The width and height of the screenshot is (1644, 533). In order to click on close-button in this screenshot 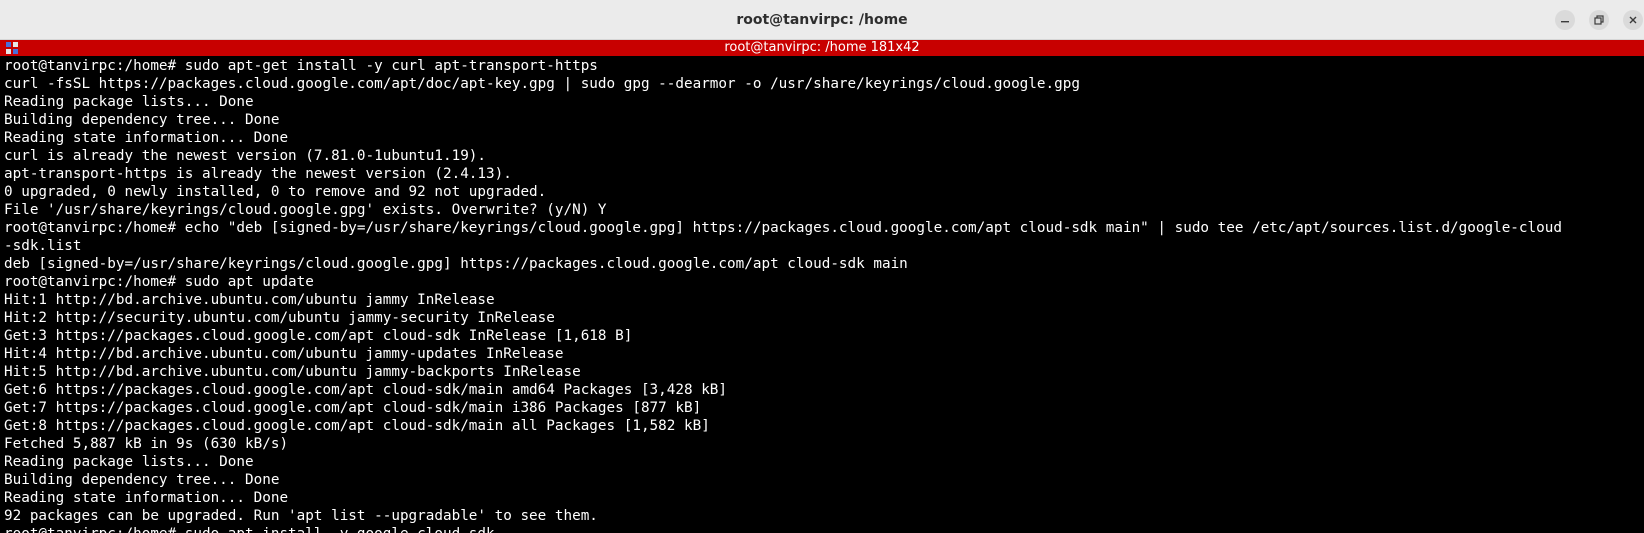, I will do `click(1633, 20)`.